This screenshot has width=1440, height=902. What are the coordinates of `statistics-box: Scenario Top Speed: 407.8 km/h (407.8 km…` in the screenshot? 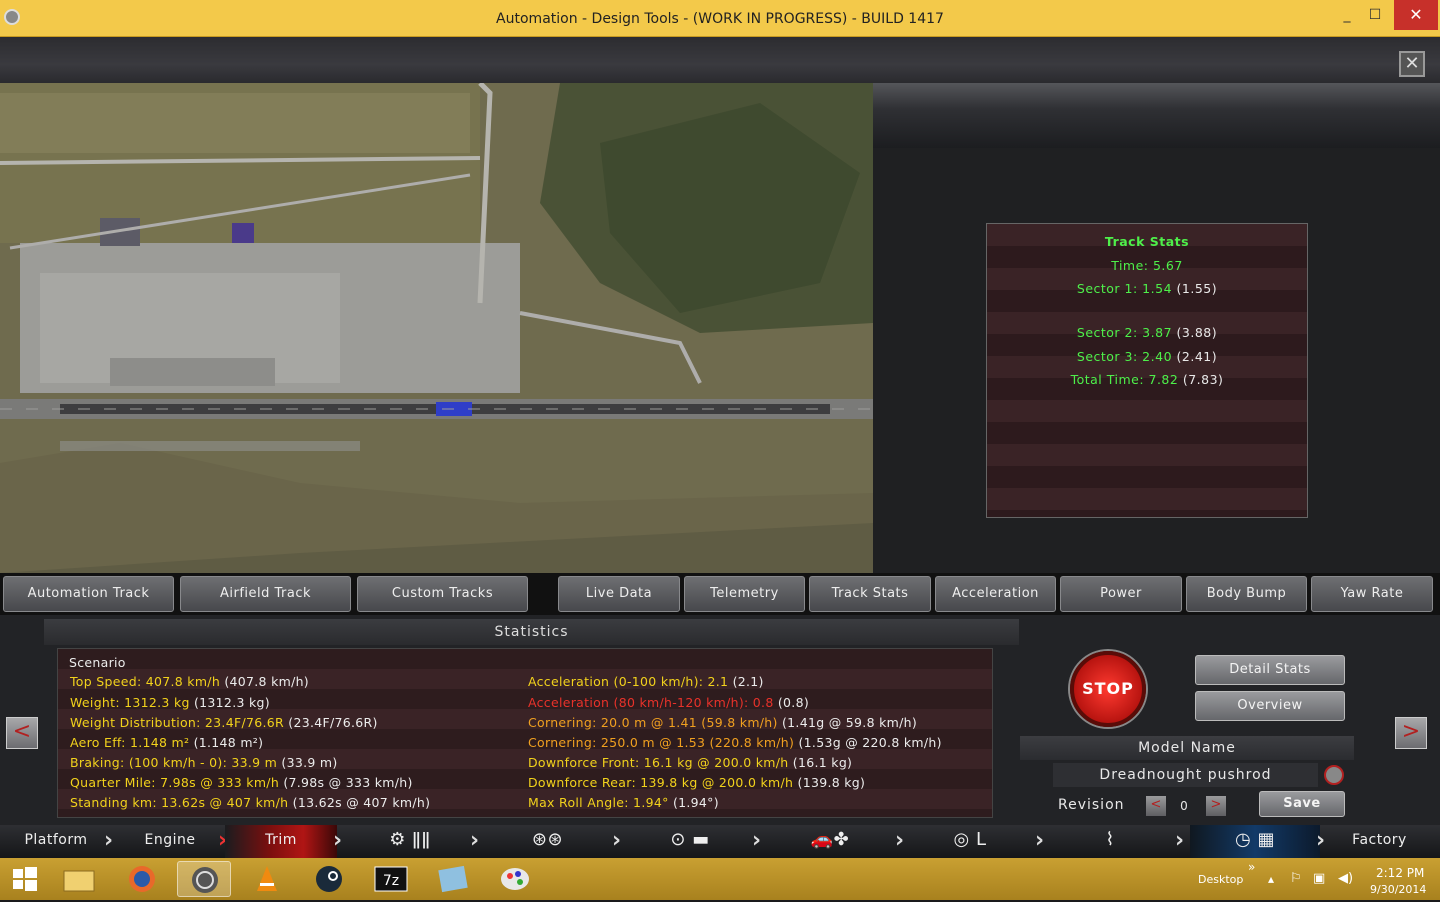 It's located at (525, 733).